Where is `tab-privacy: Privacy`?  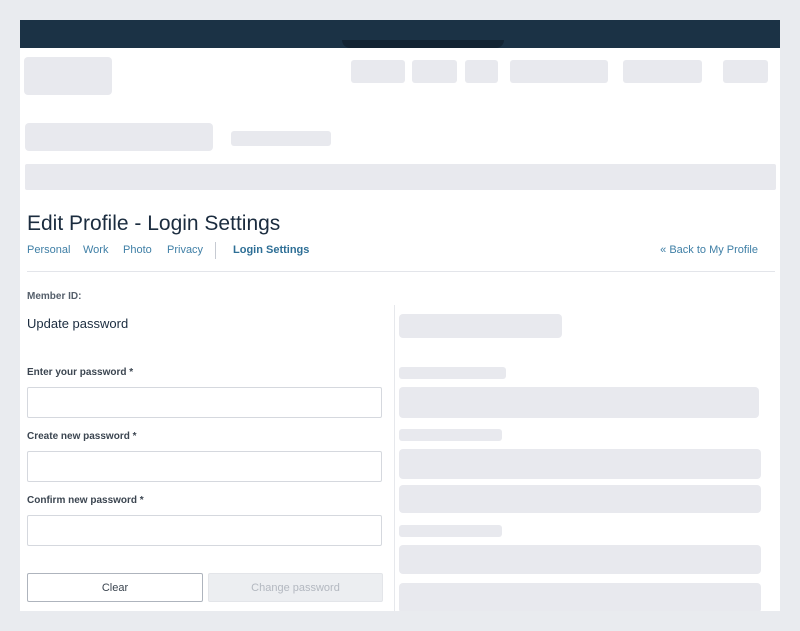 tab-privacy: Privacy is located at coordinates (185, 250).